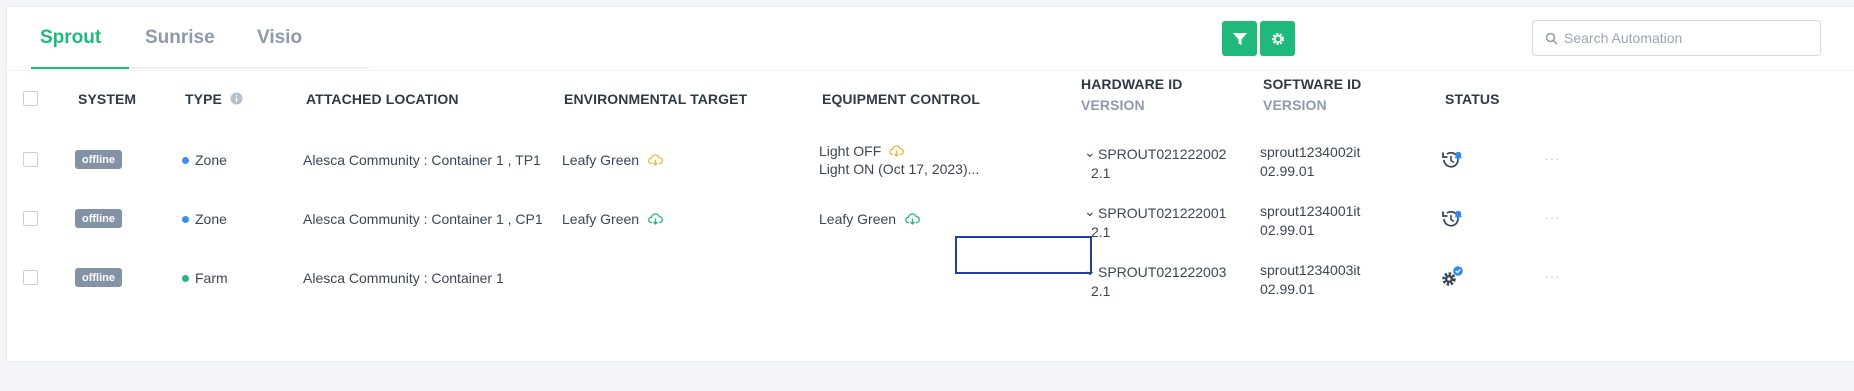  What do you see at coordinates (422, 160) in the screenshot?
I see `location-cell: Alesca Community : Container 1 , TP1` at bounding box center [422, 160].